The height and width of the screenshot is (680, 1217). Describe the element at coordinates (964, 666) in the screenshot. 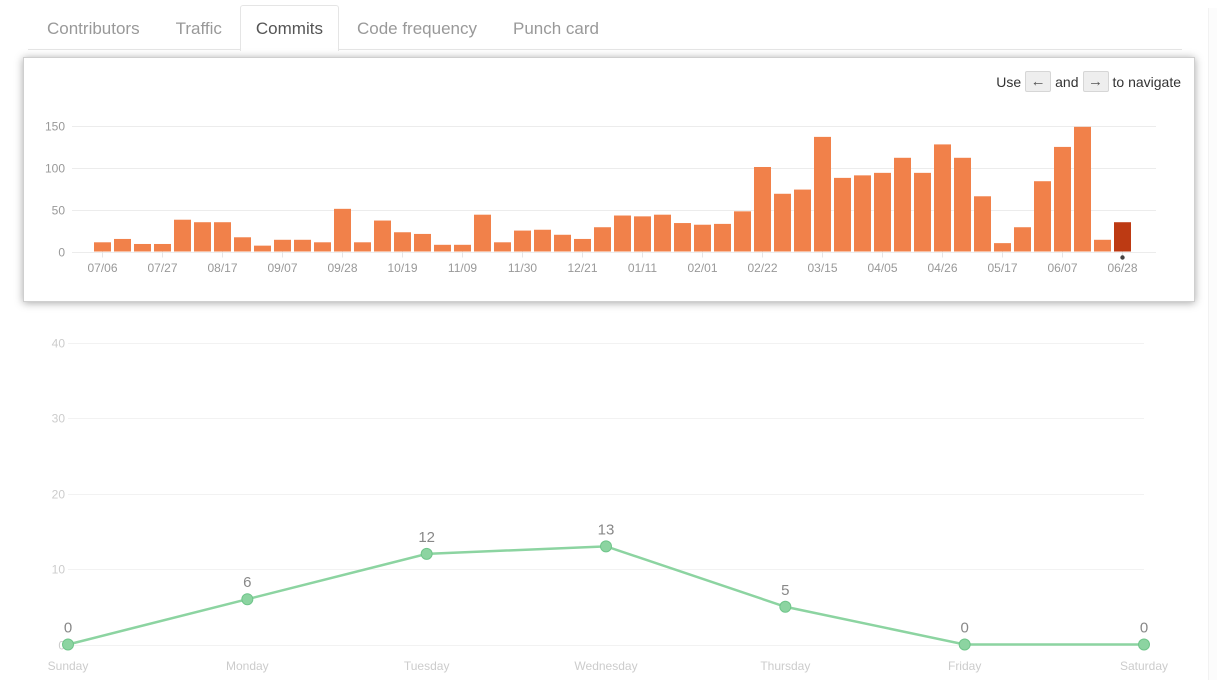

I see `weekday-x-label: Friday` at that location.